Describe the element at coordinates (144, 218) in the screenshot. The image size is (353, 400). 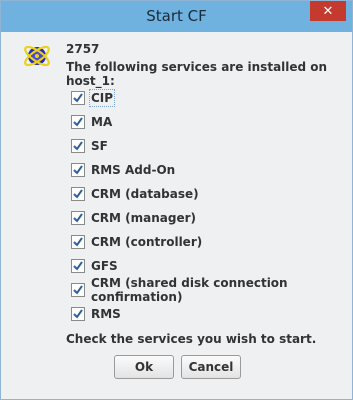
I see `service-label: CRM (manager)` at that location.